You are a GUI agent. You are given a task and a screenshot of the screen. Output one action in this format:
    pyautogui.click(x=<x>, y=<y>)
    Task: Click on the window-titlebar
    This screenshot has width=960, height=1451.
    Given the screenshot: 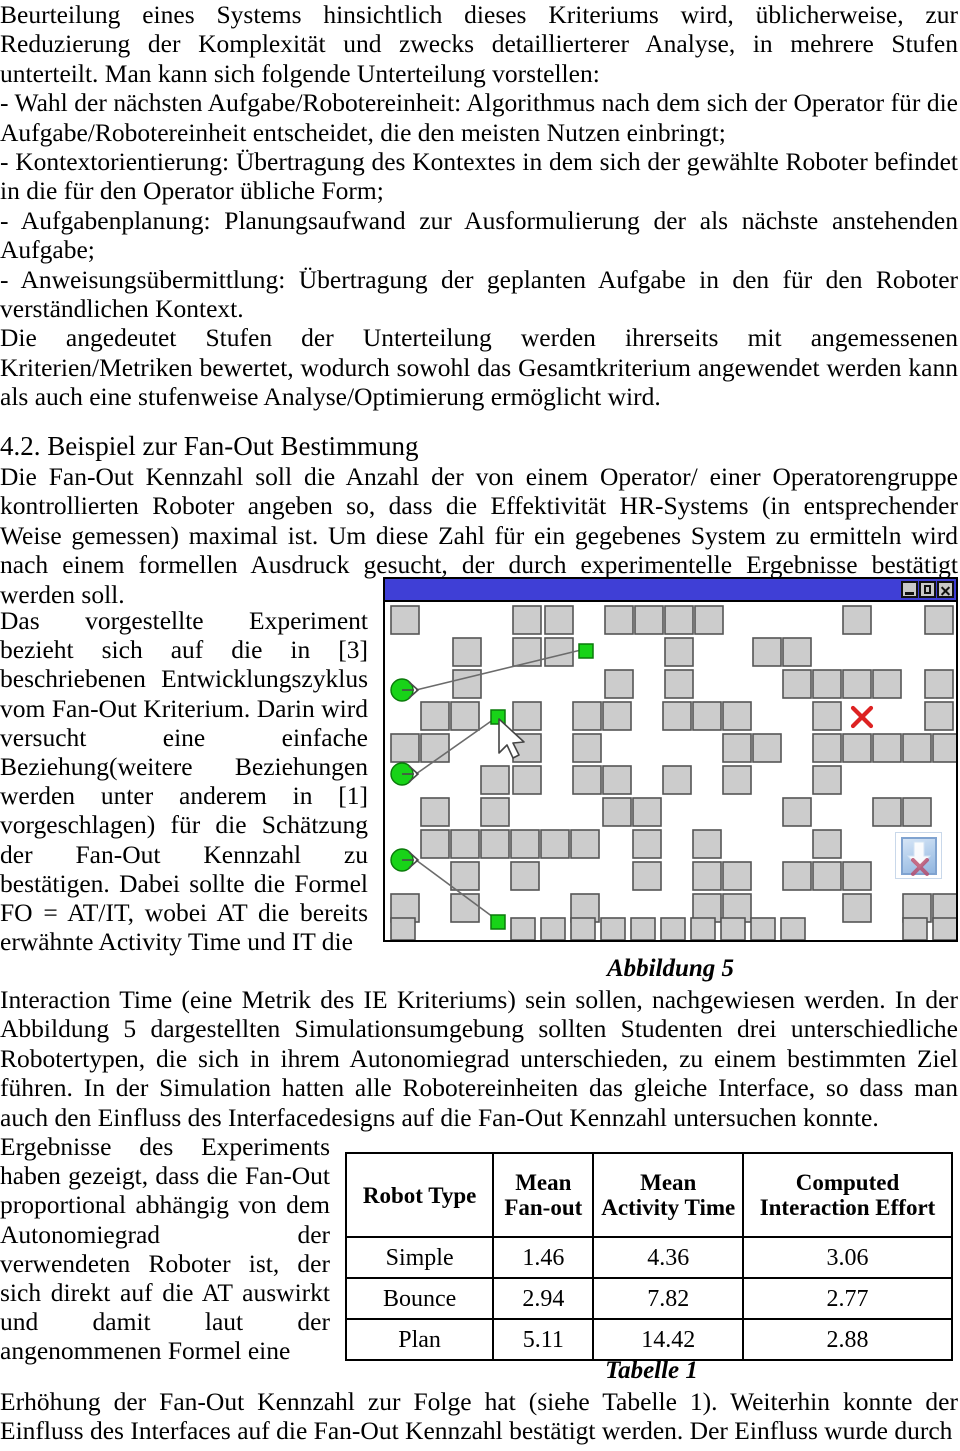 What is the action you would take?
    pyautogui.click(x=670, y=590)
    